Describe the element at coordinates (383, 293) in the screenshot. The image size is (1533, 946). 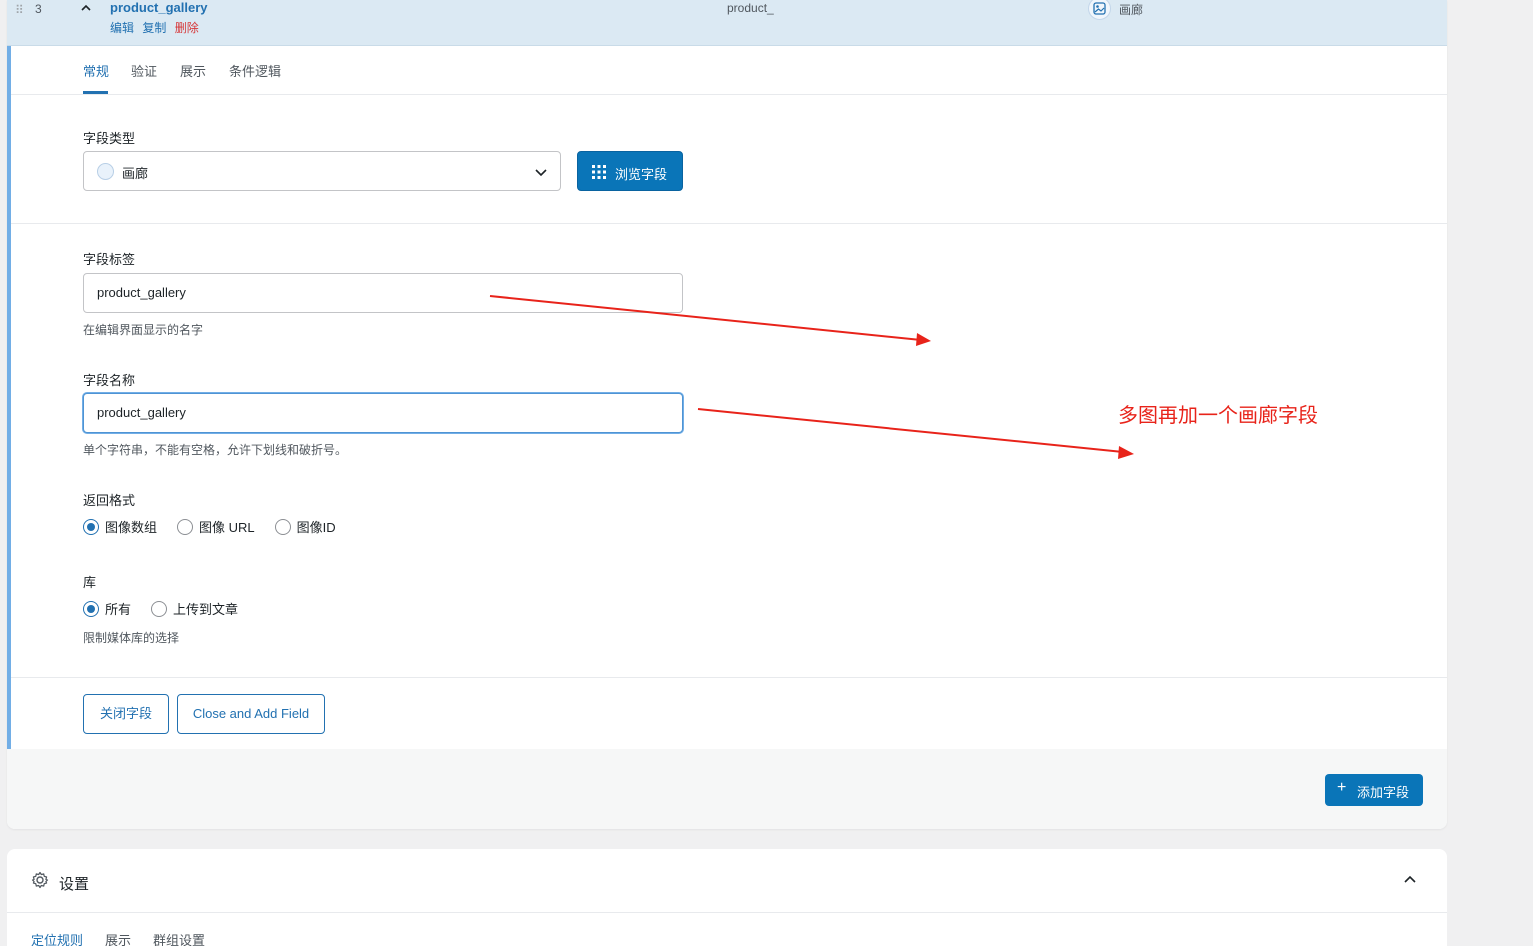
I see `field-label-input: product_gallery` at that location.